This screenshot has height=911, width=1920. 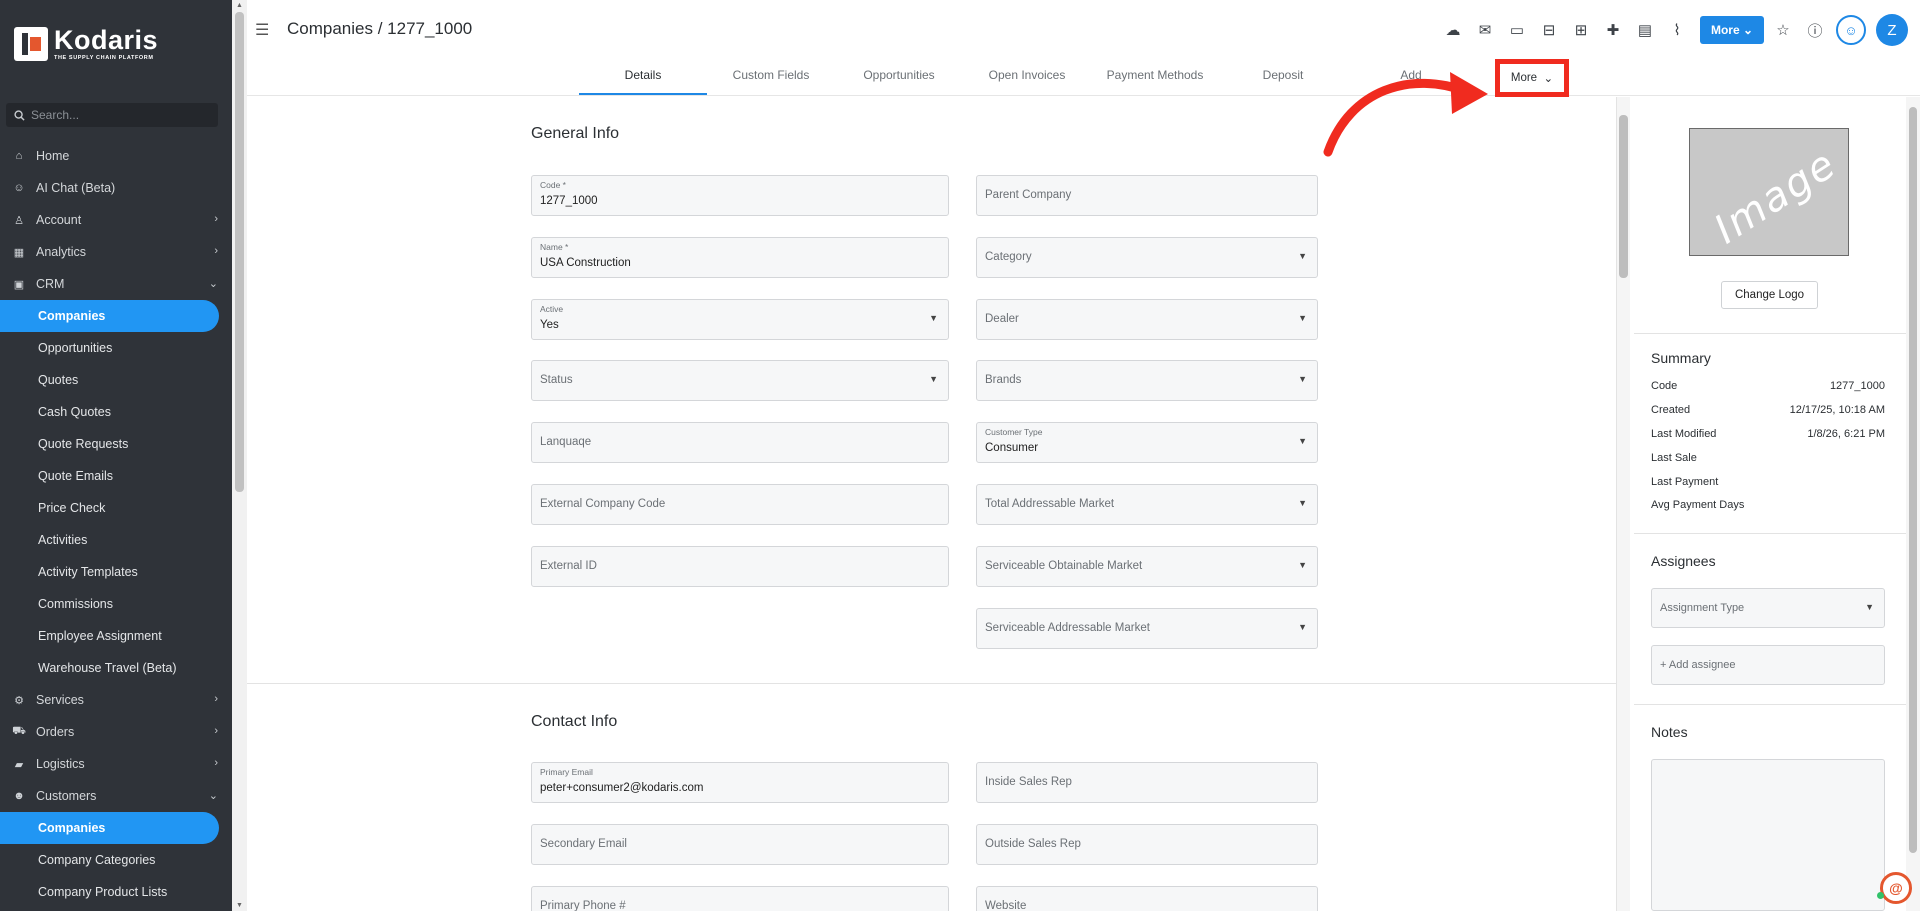 What do you see at coordinates (1581, 30) in the screenshot?
I see `screen-add-icon: ⊞` at bounding box center [1581, 30].